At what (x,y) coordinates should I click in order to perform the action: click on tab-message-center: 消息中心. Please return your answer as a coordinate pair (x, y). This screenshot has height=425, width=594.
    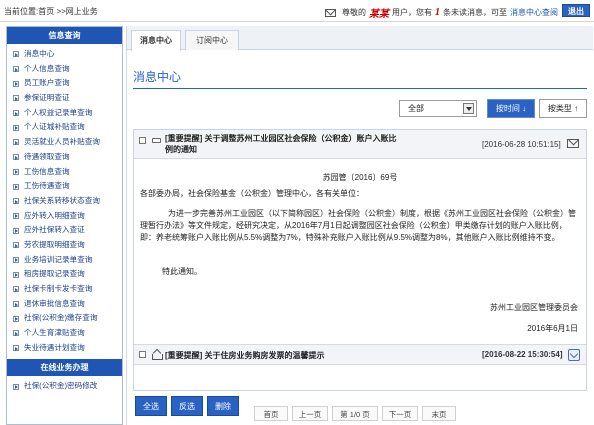
    Looking at the image, I should click on (156, 40).